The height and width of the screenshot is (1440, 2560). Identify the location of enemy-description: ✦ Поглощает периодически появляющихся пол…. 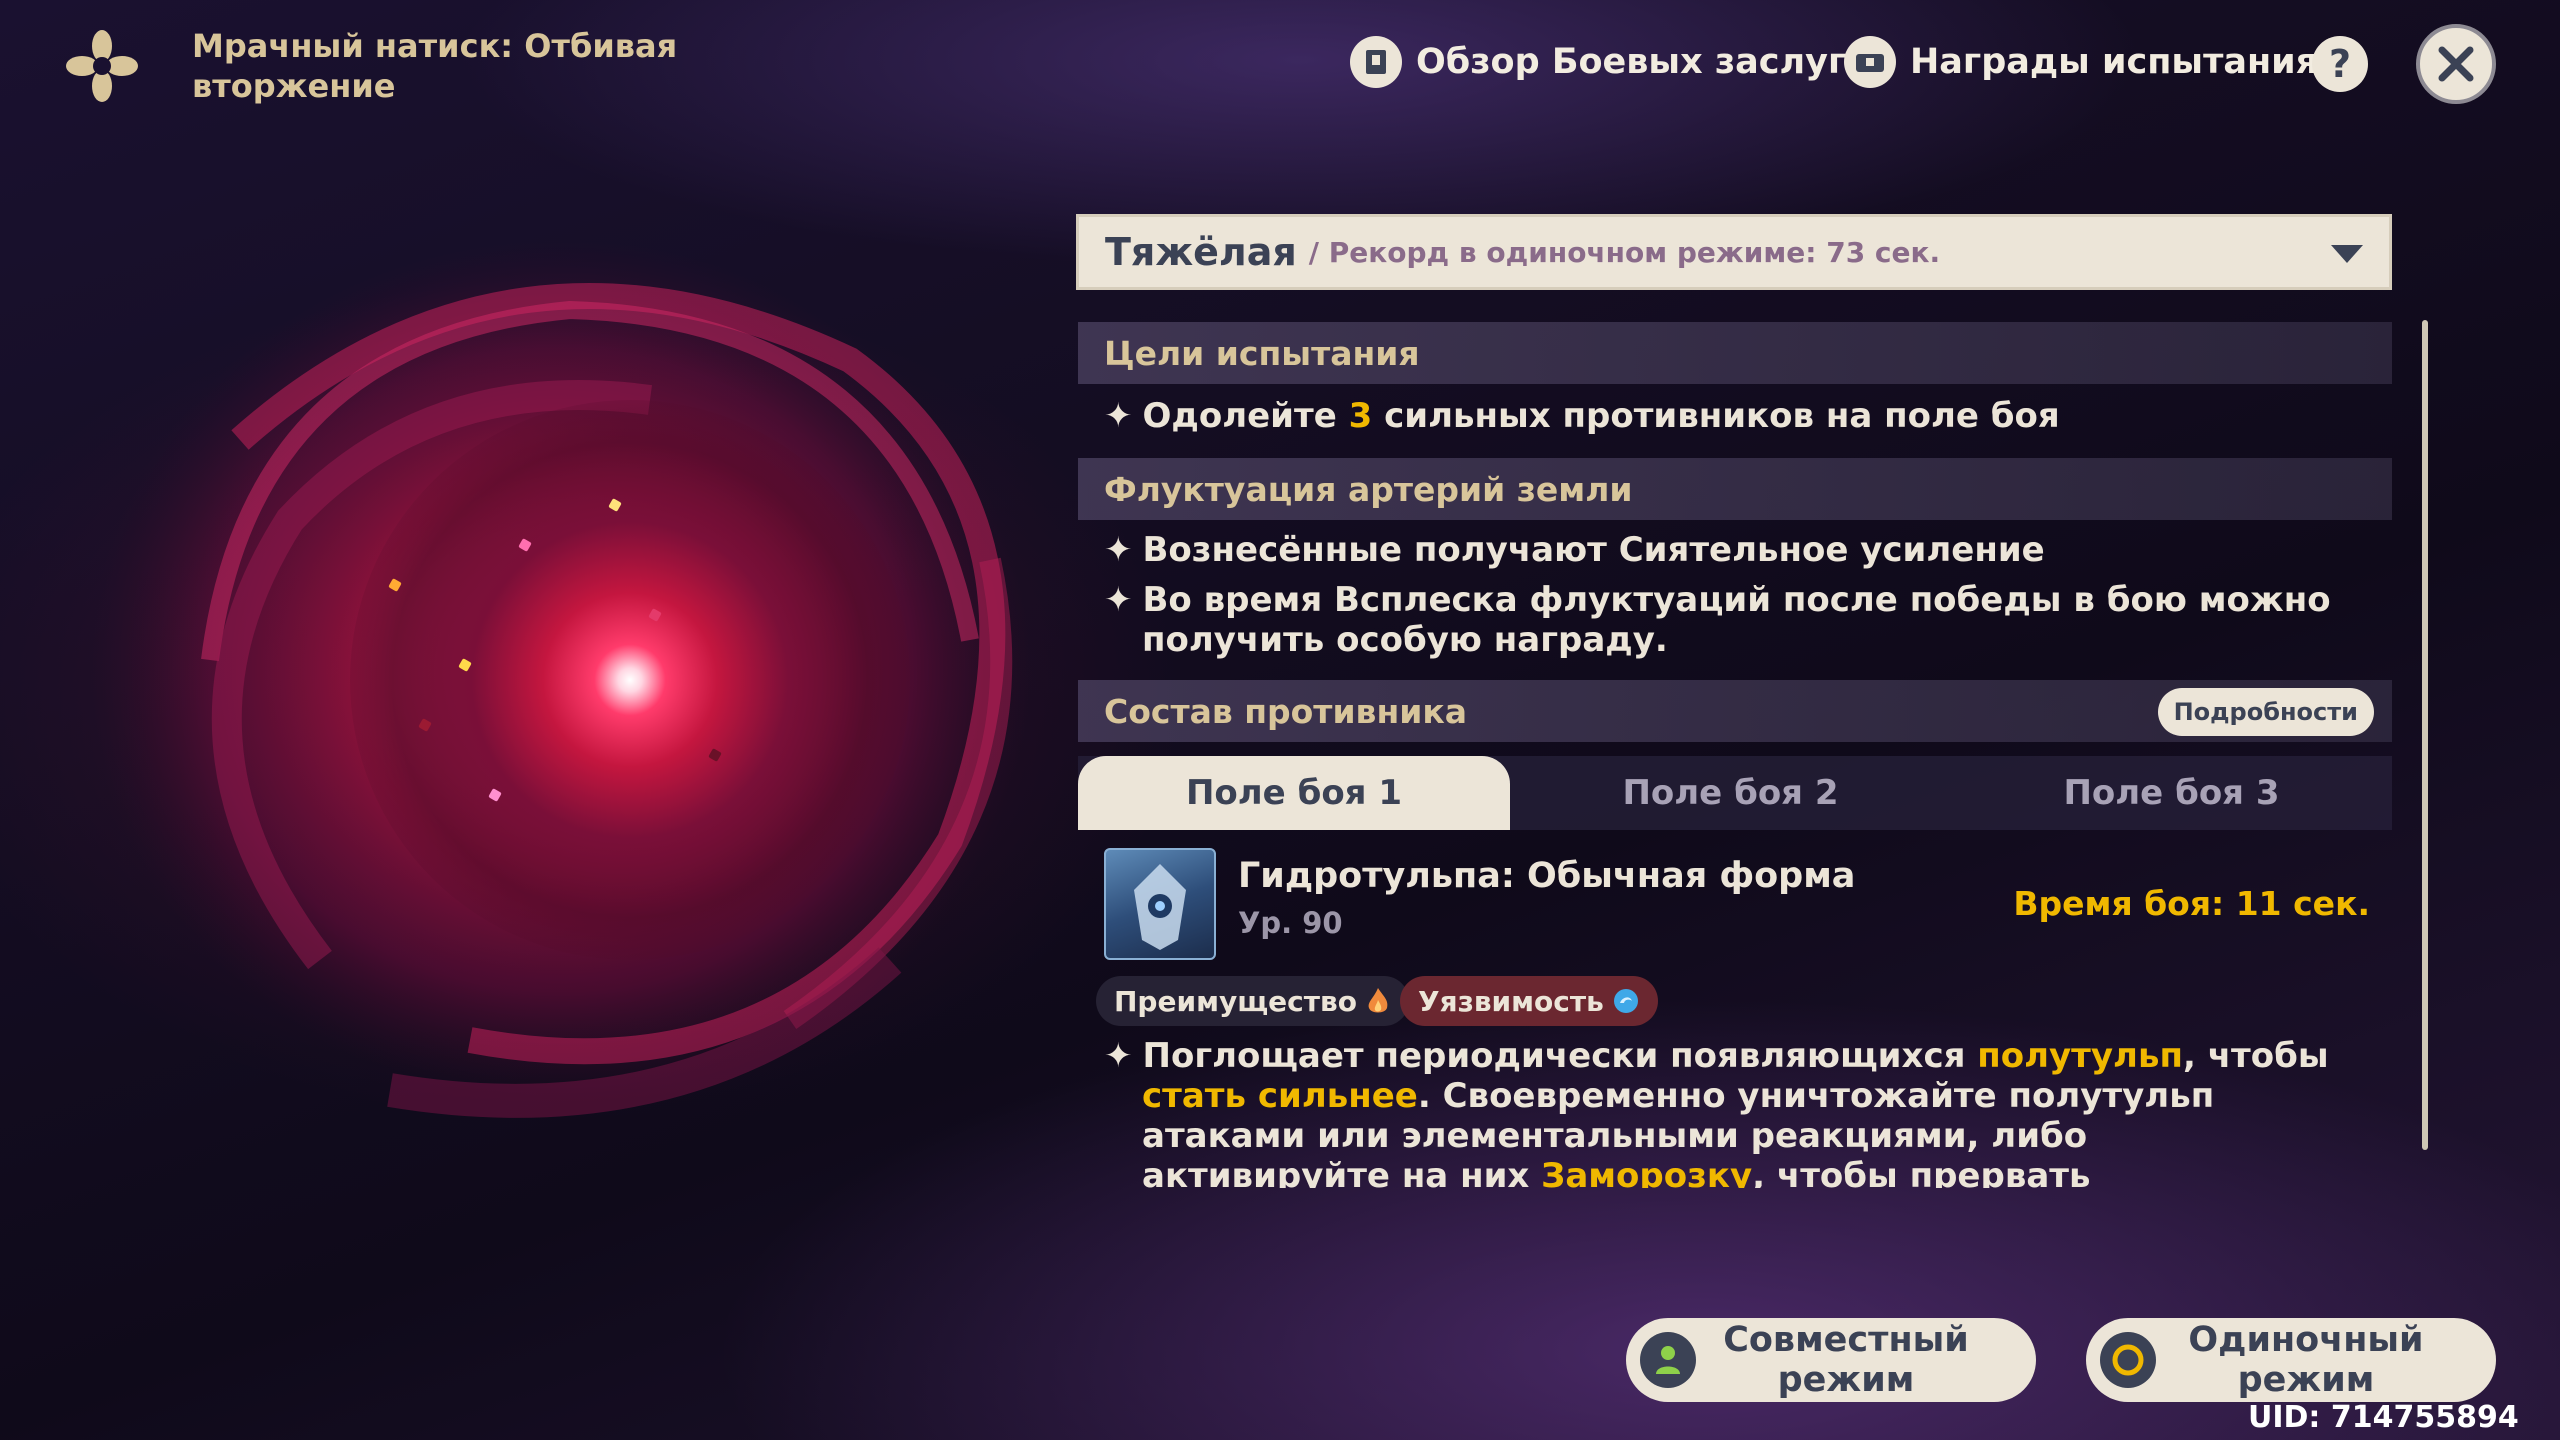
(1724, 1112).